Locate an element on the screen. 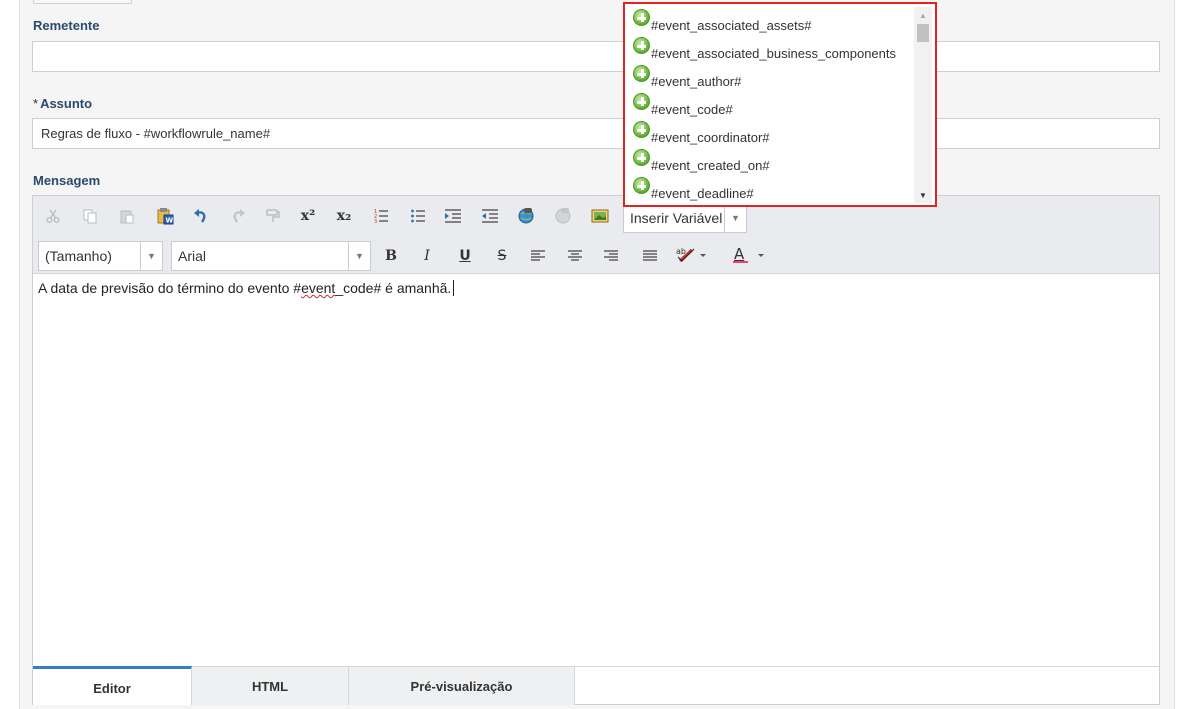 This screenshot has width=1178, height=709. svg-text: ab is located at coordinates (681, 251).